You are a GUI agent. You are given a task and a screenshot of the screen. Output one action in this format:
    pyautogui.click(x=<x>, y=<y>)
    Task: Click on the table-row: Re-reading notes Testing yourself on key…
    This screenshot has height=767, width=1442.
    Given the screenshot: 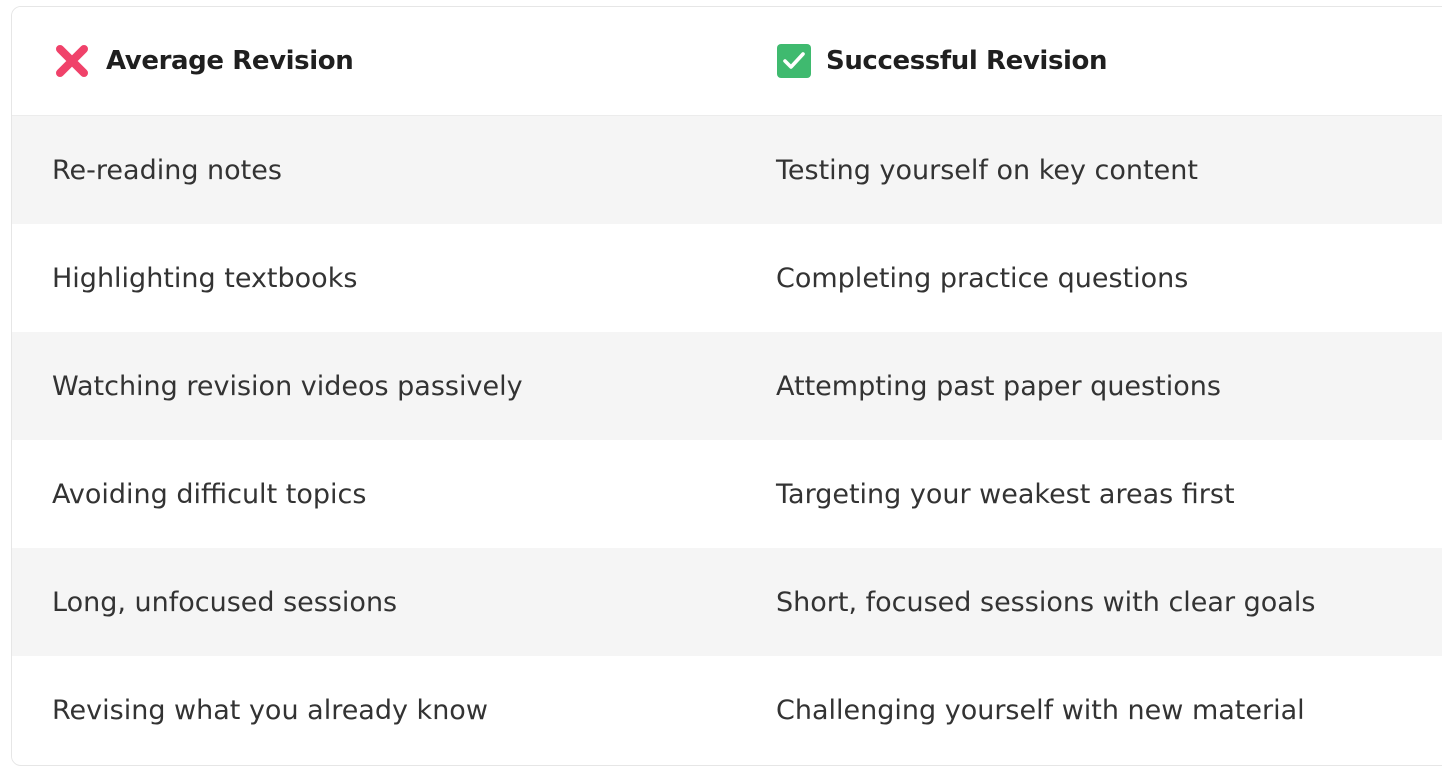 What is the action you would take?
    pyautogui.click(x=727, y=170)
    